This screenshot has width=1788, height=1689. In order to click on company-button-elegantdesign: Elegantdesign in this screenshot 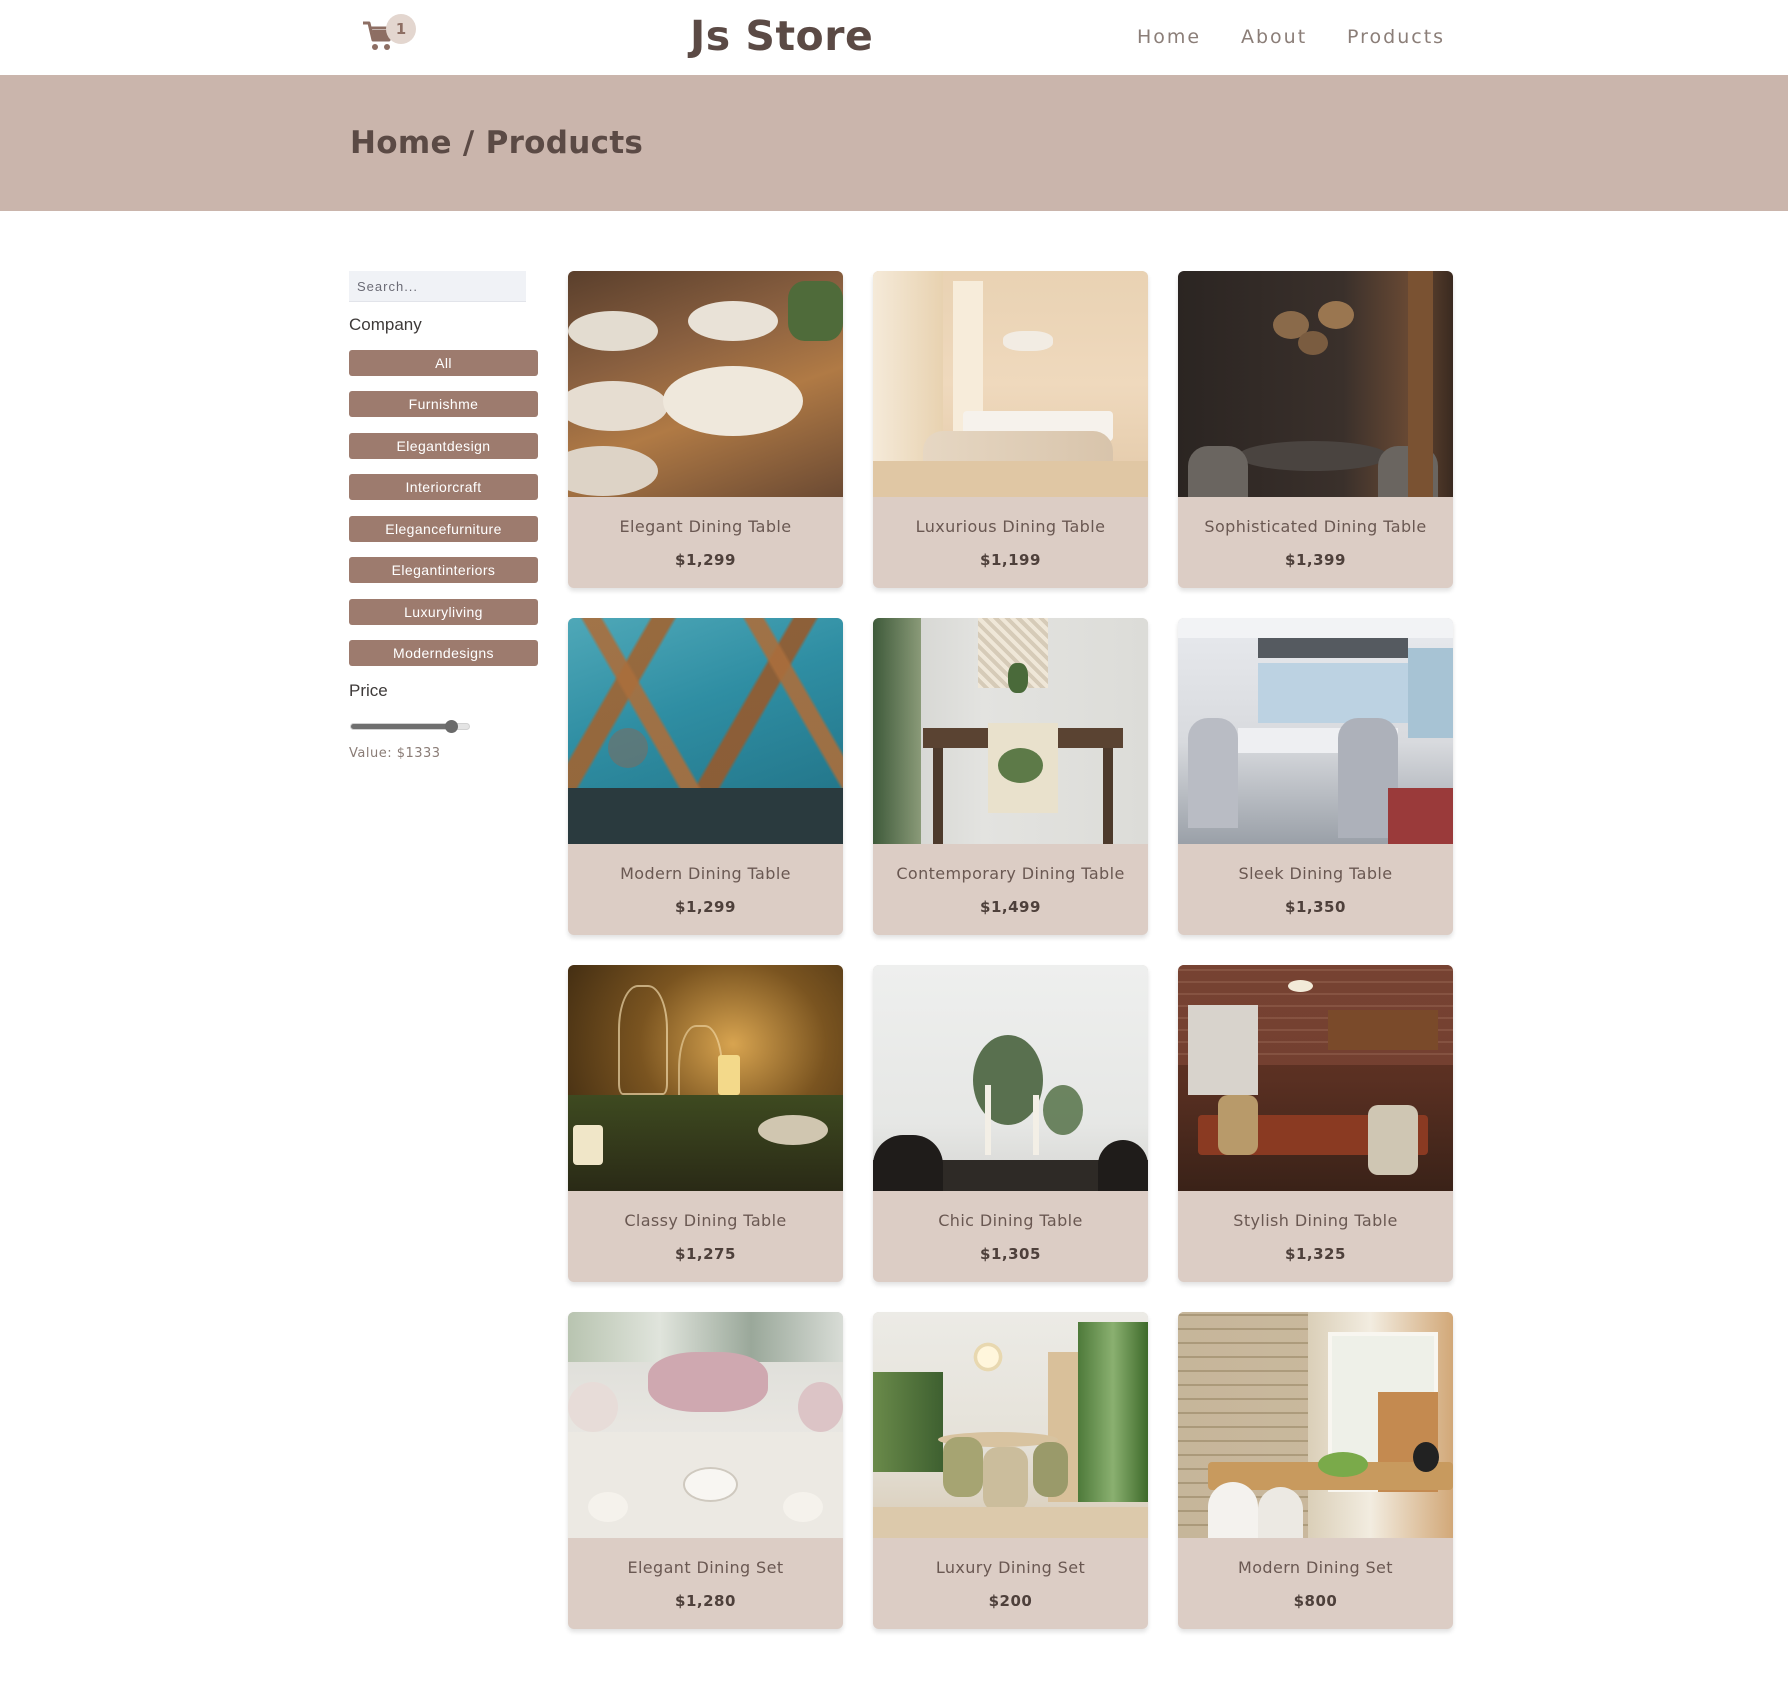, I will do `click(443, 446)`.